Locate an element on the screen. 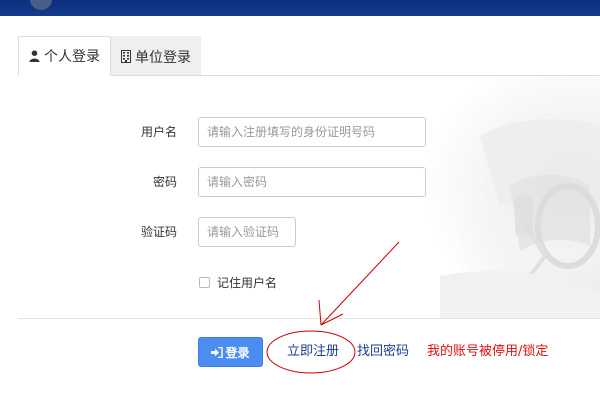  tab-organization-login-label: 单位登录 is located at coordinates (163, 57).